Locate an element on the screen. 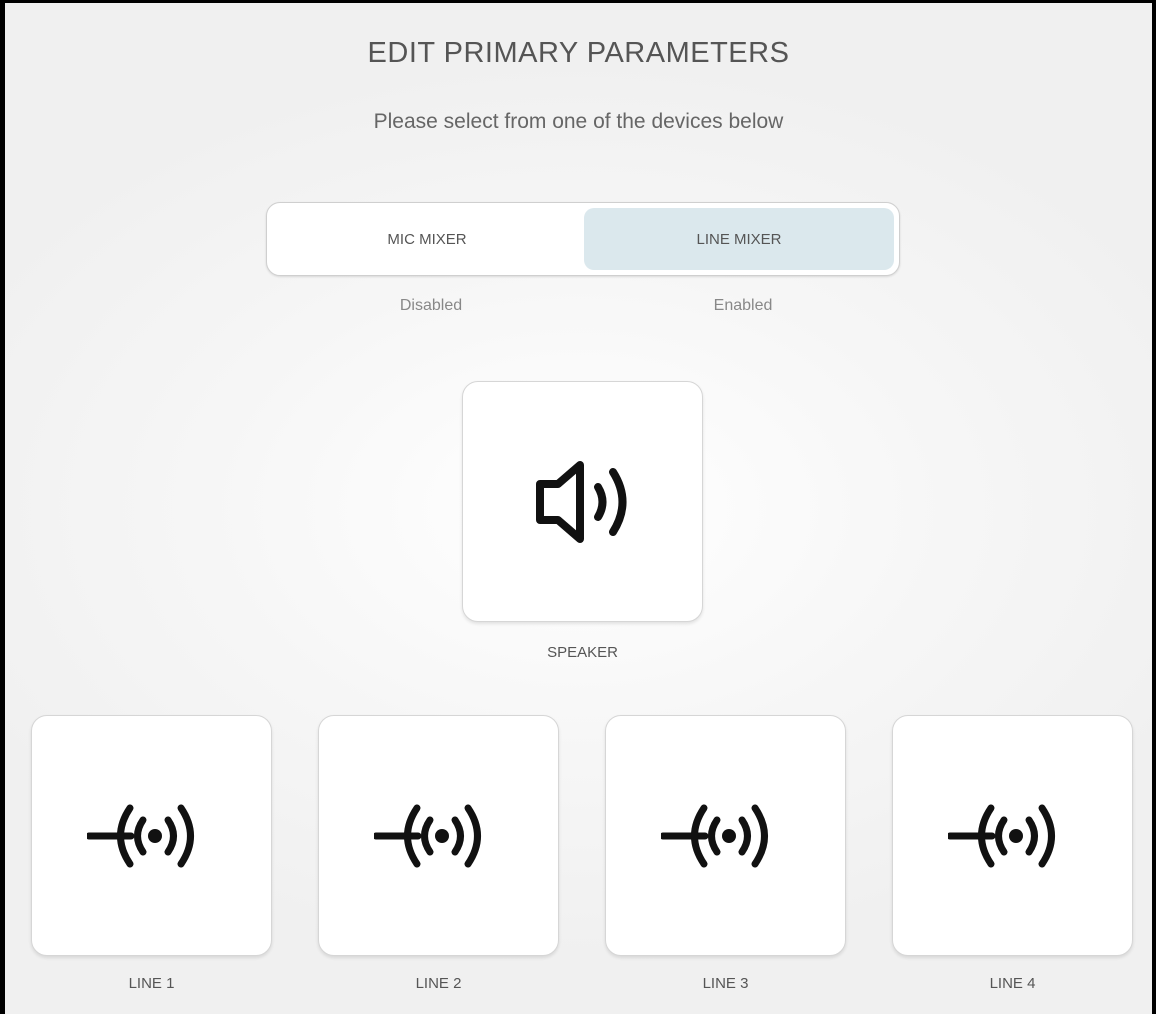 The width and height of the screenshot is (1156, 1014). line-3-label: LINE 3 is located at coordinates (725, 983).